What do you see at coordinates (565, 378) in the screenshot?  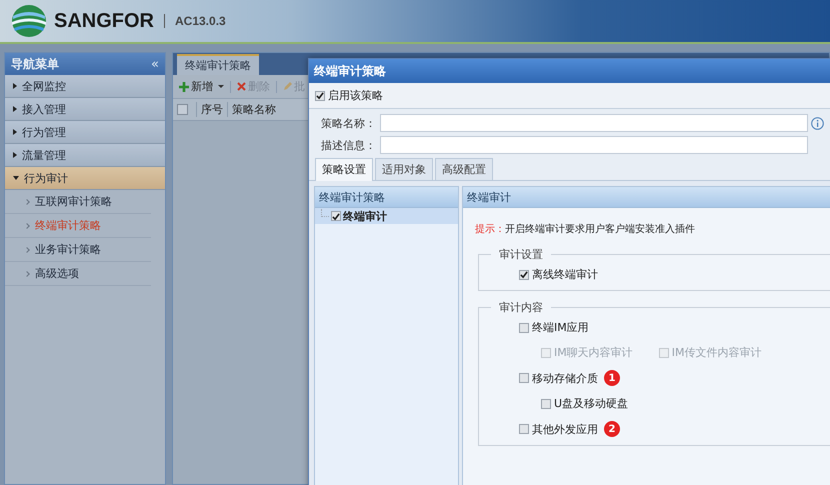 I see `checkbox-label: 移动存储介质` at bounding box center [565, 378].